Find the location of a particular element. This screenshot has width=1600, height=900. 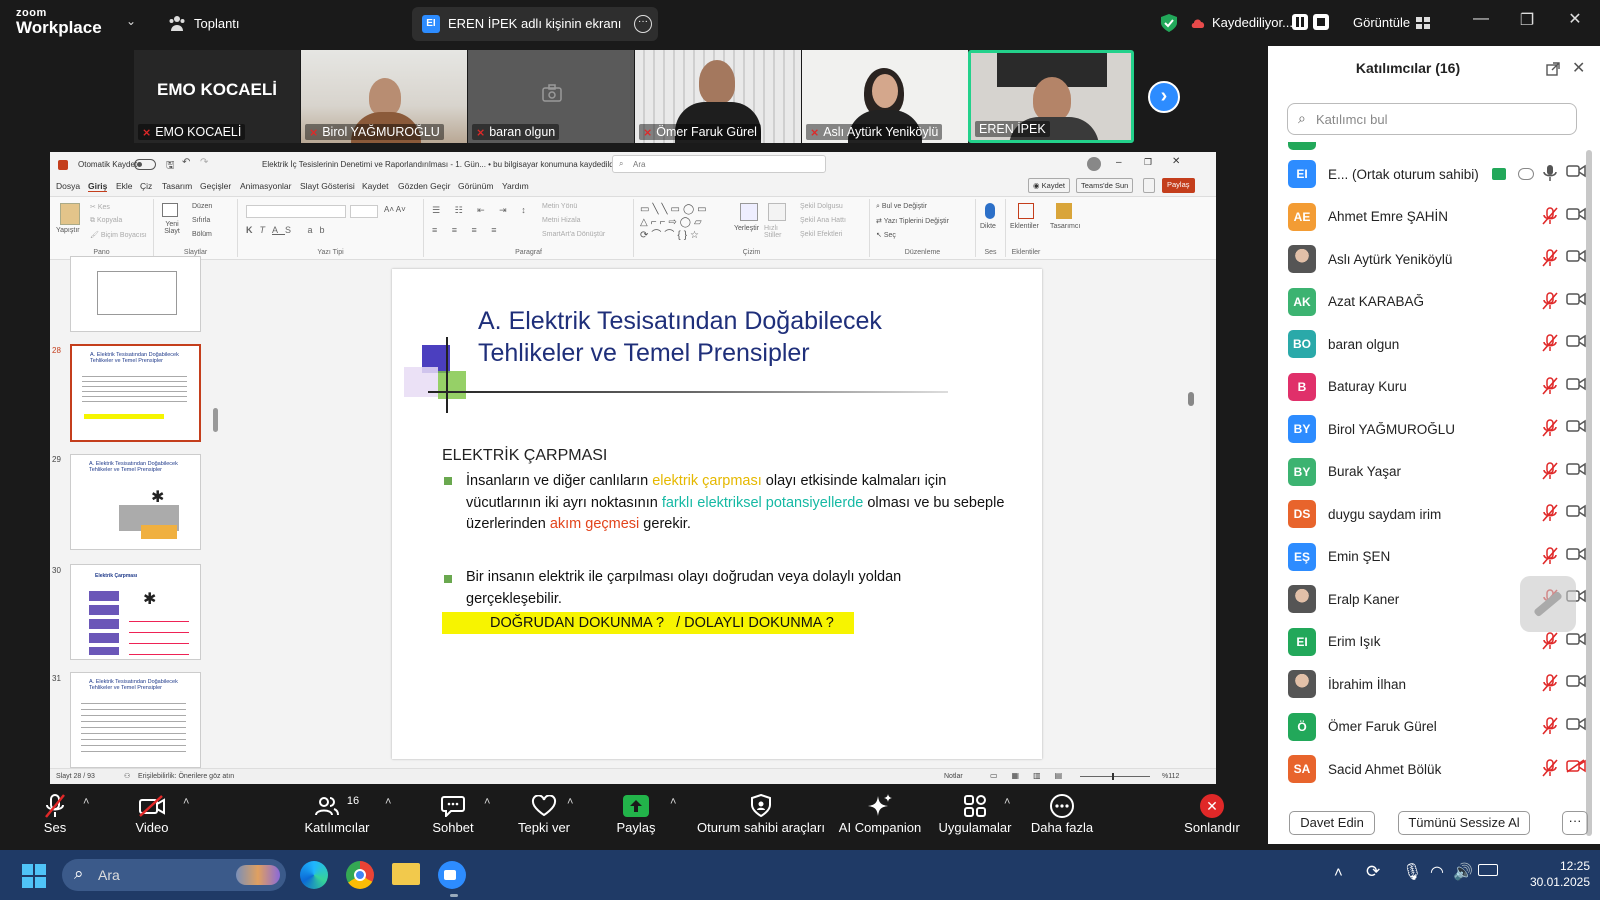

tab-help: Yardım is located at coordinates (515, 186).